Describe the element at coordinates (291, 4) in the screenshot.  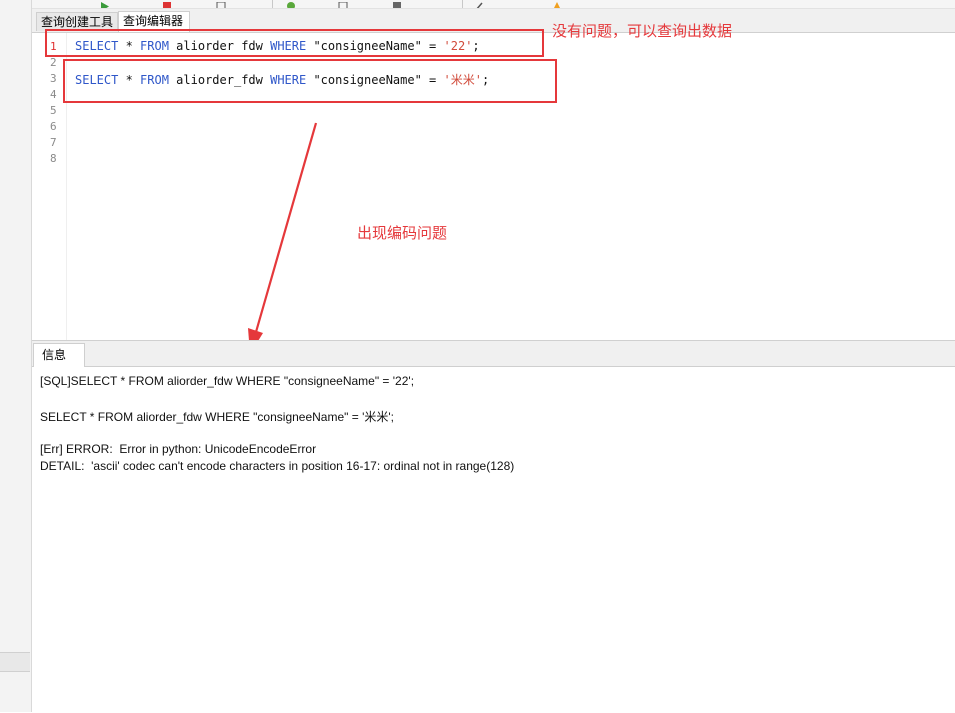
I see `new-query-icon` at that location.